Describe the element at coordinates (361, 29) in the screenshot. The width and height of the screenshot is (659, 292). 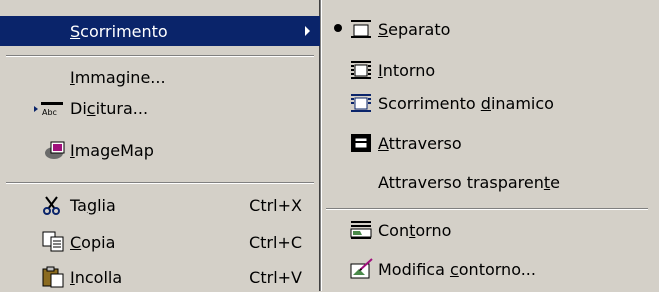
I see `wrap-none-icon` at that location.